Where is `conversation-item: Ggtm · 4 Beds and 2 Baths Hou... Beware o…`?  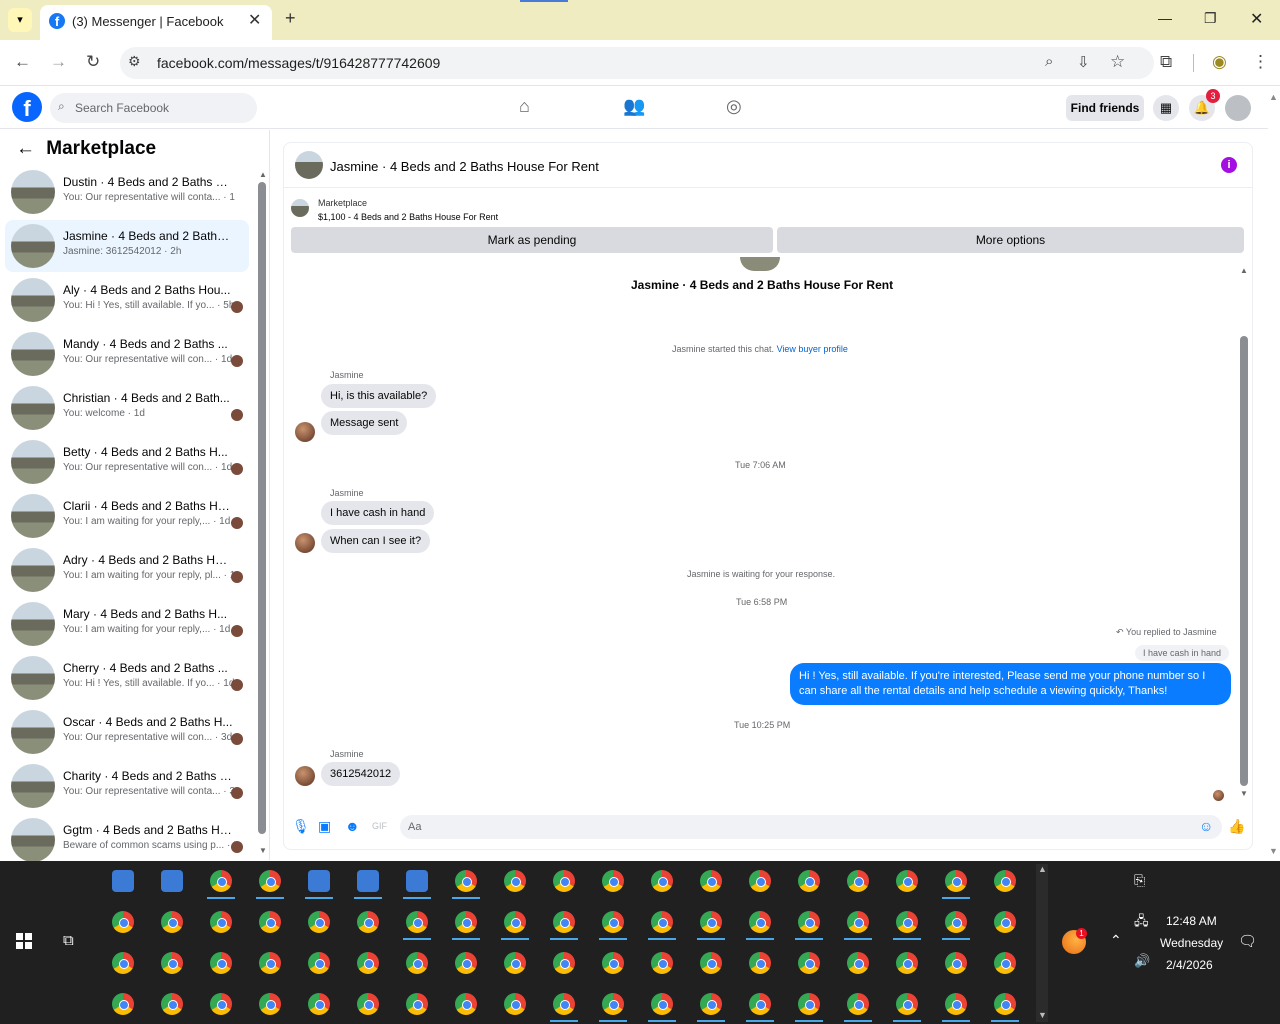
conversation-item: Ggtm · 4 Beds and 2 Baths Hou... Beware o… is located at coordinates (127, 840).